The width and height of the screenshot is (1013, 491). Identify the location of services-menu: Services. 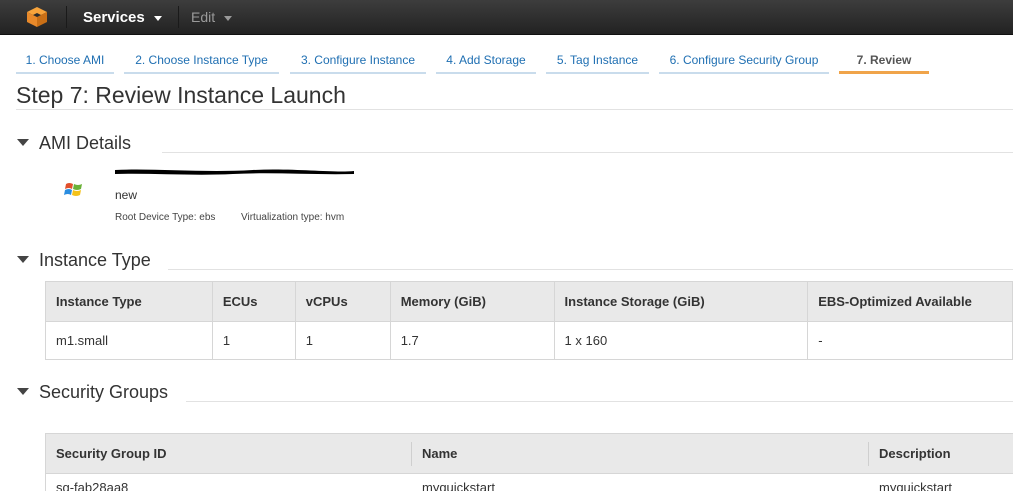
(122, 17).